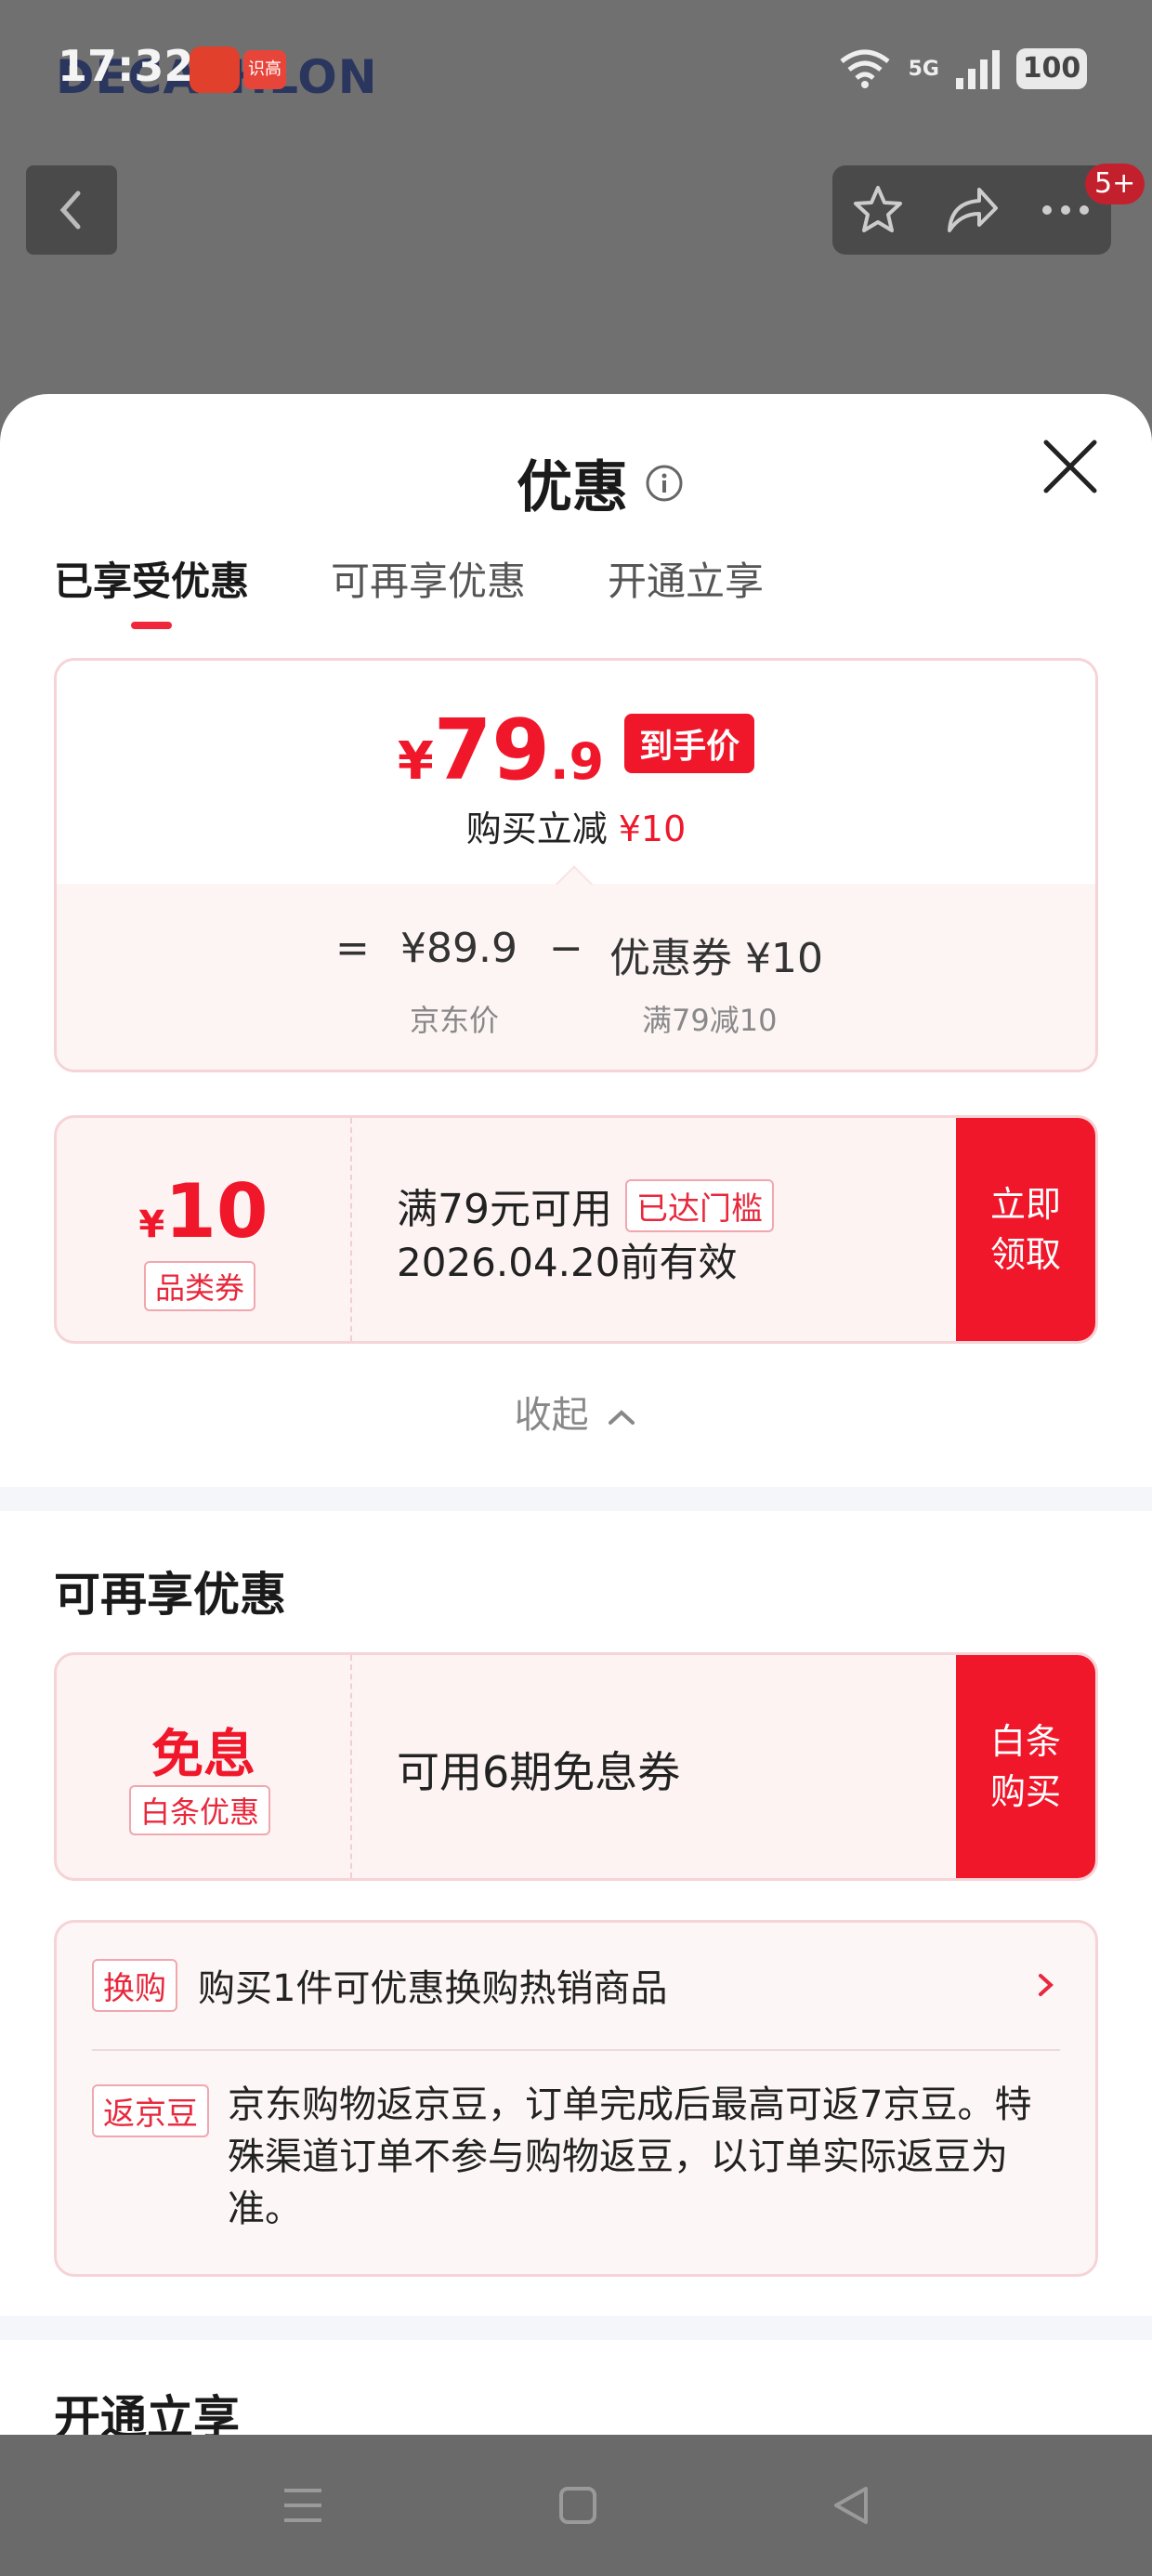 This screenshot has height=2576, width=1152. What do you see at coordinates (878, 210) in the screenshot?
I see `star-icon` at bounding box center [878, 210].